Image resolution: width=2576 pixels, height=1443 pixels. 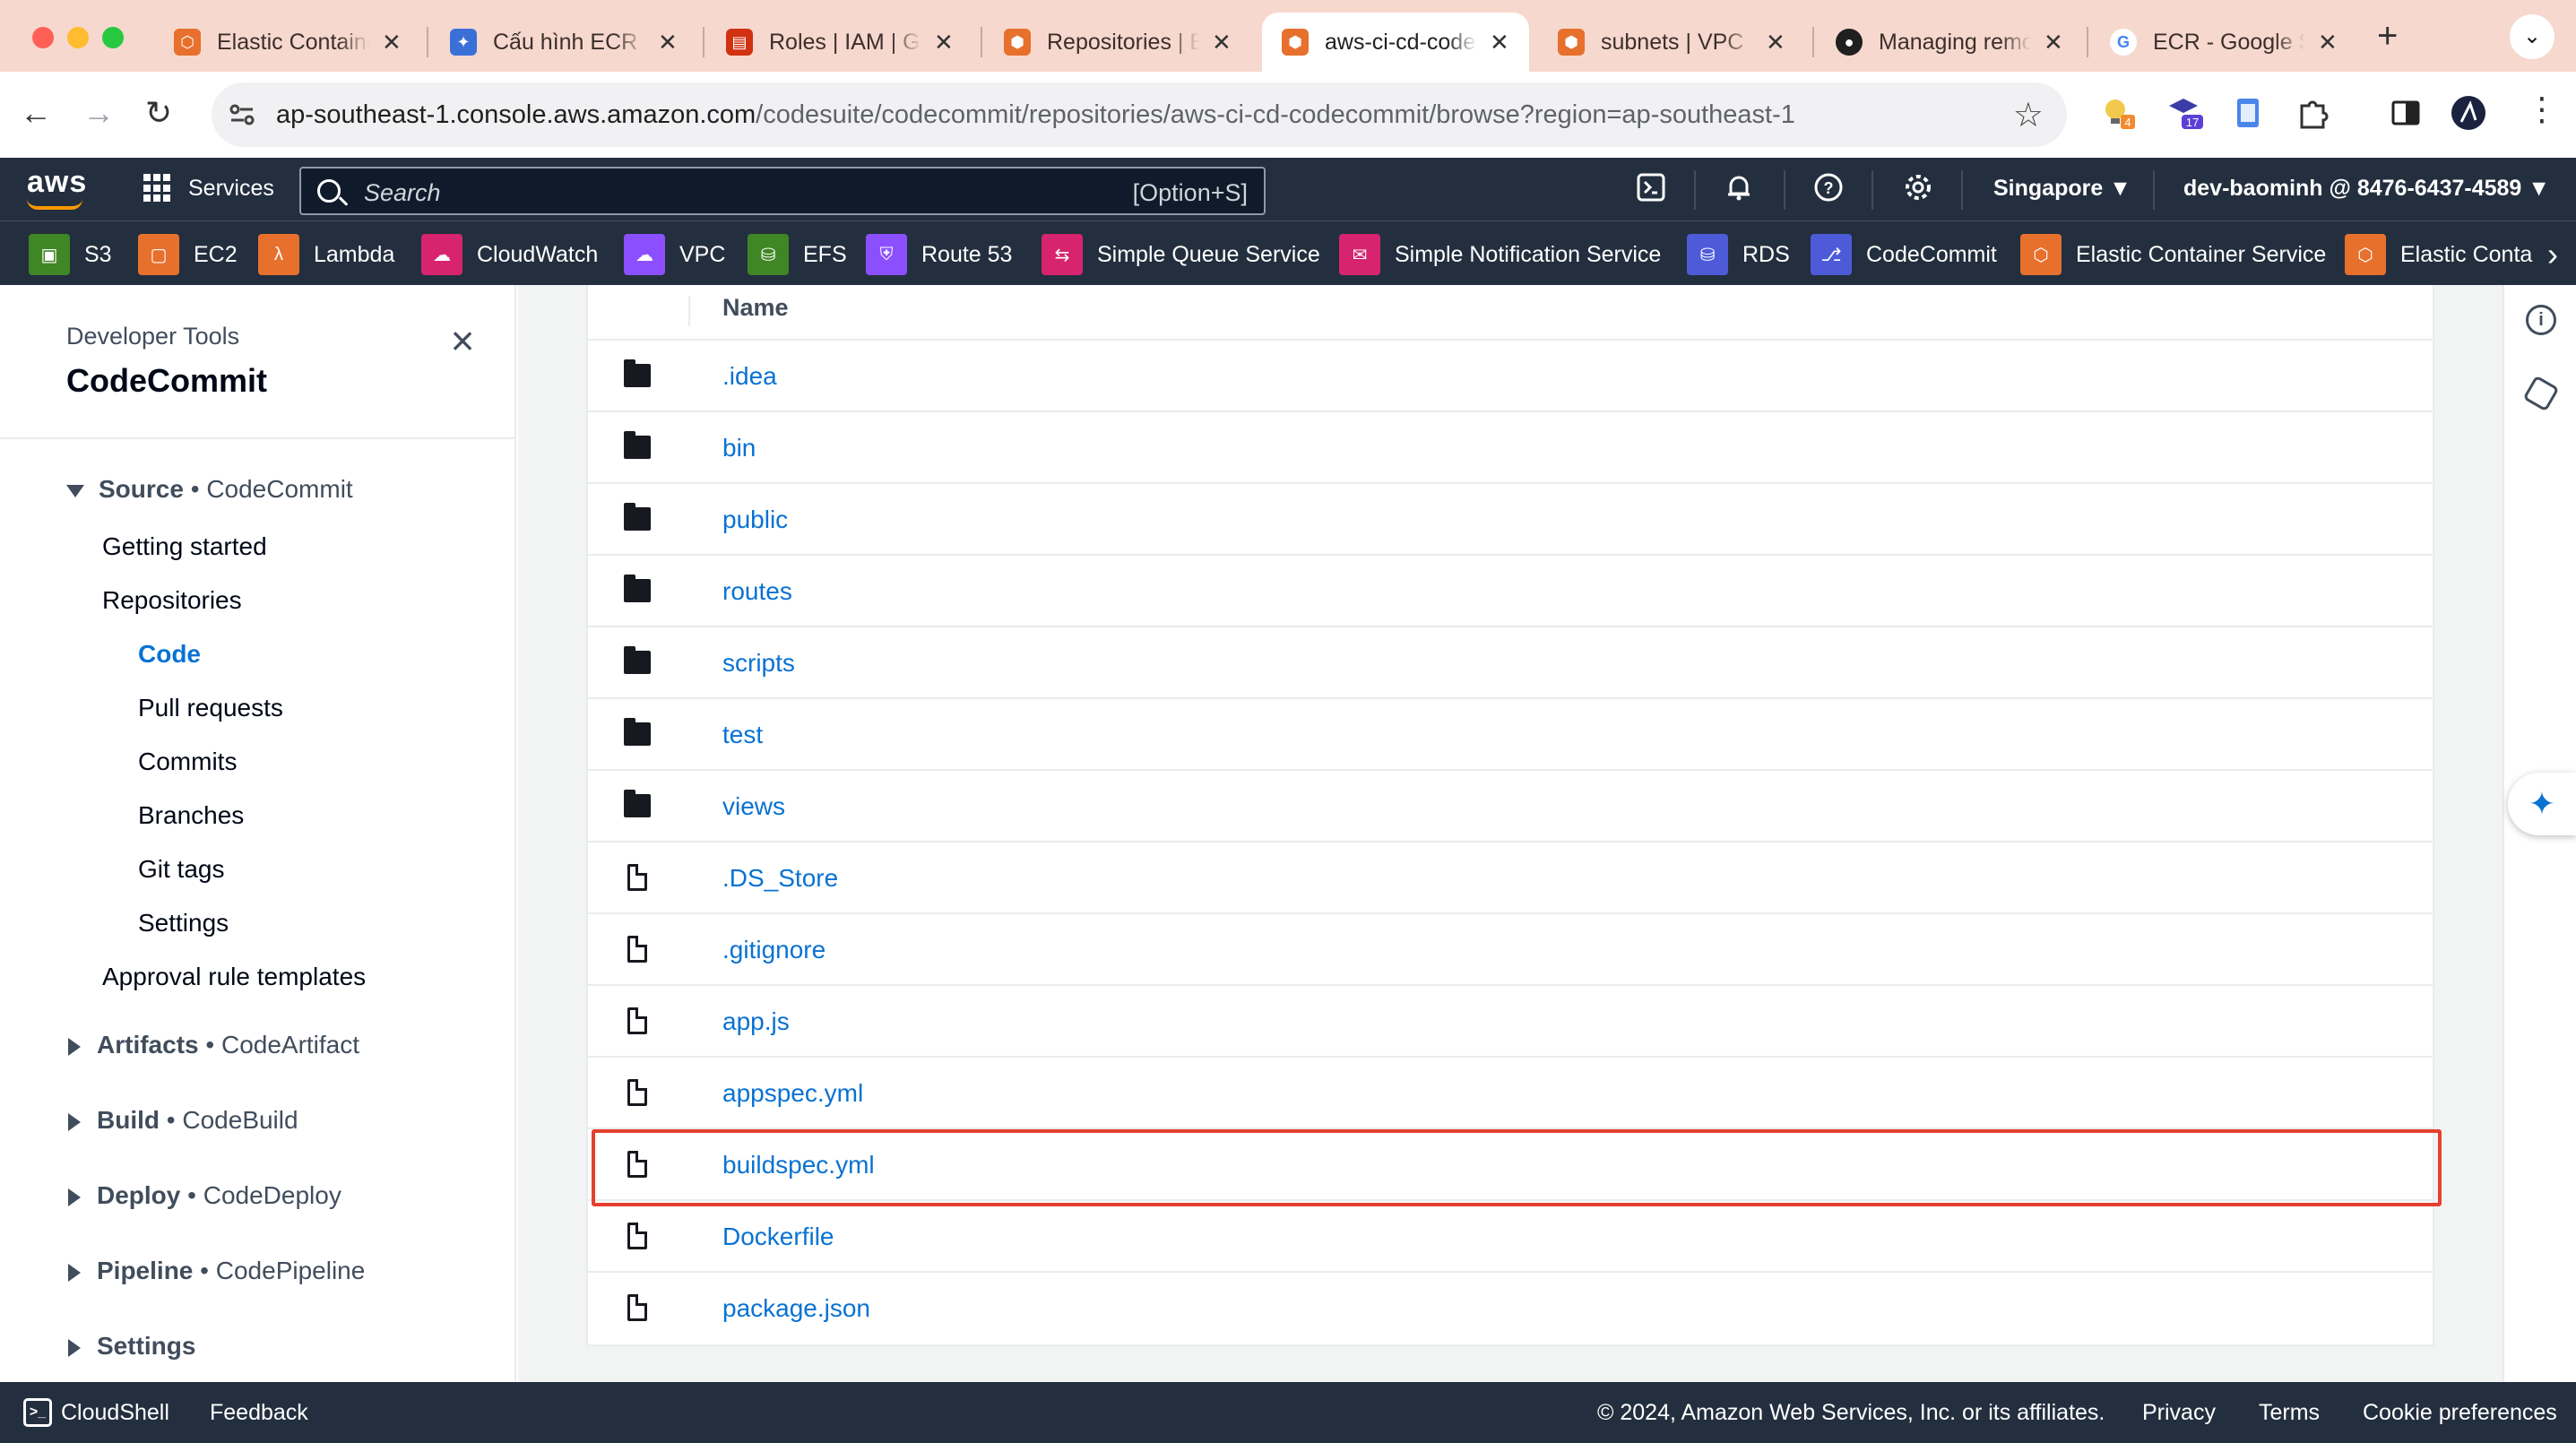 I want to click on file-link: Dockerfile, so click(x=778, y=1237).